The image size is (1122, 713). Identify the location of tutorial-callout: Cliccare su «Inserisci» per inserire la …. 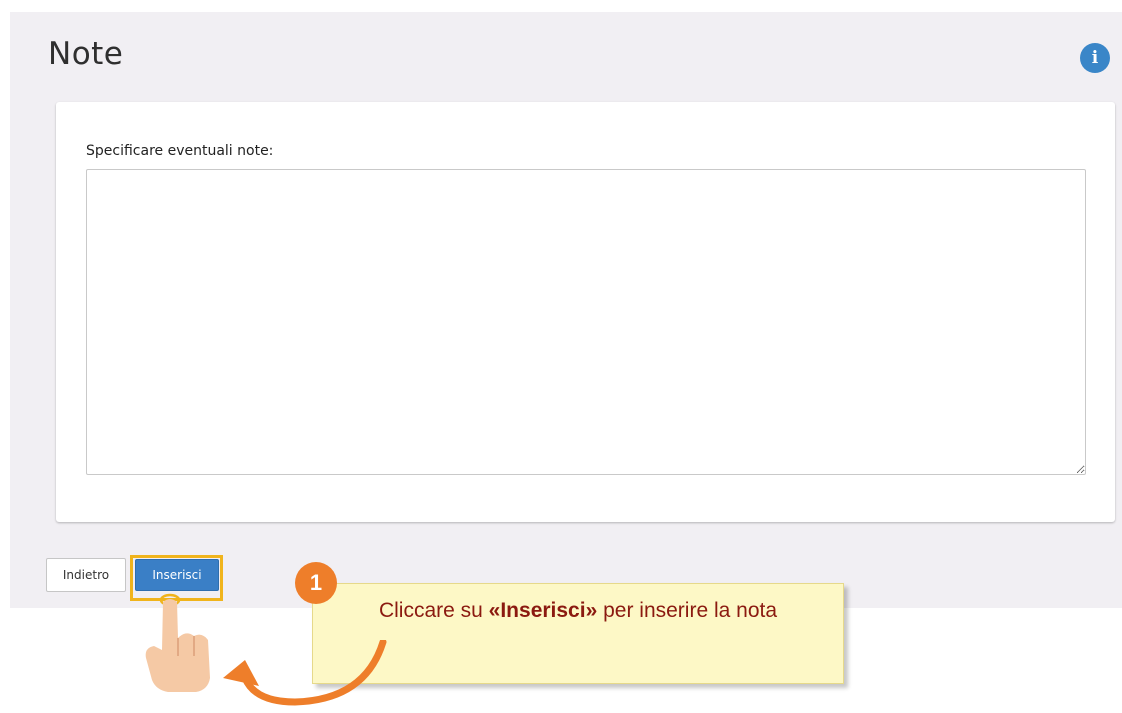
(578, 633).